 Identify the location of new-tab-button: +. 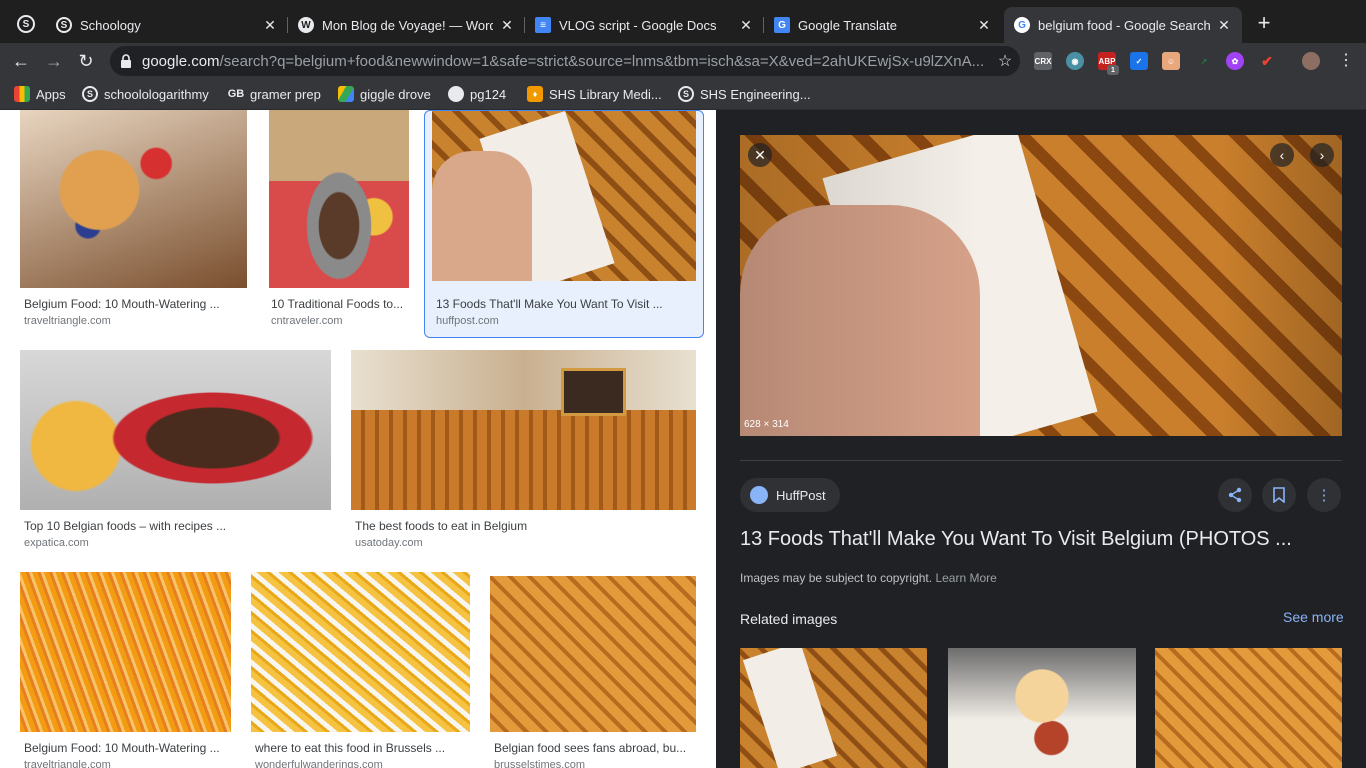
(1264, 23).